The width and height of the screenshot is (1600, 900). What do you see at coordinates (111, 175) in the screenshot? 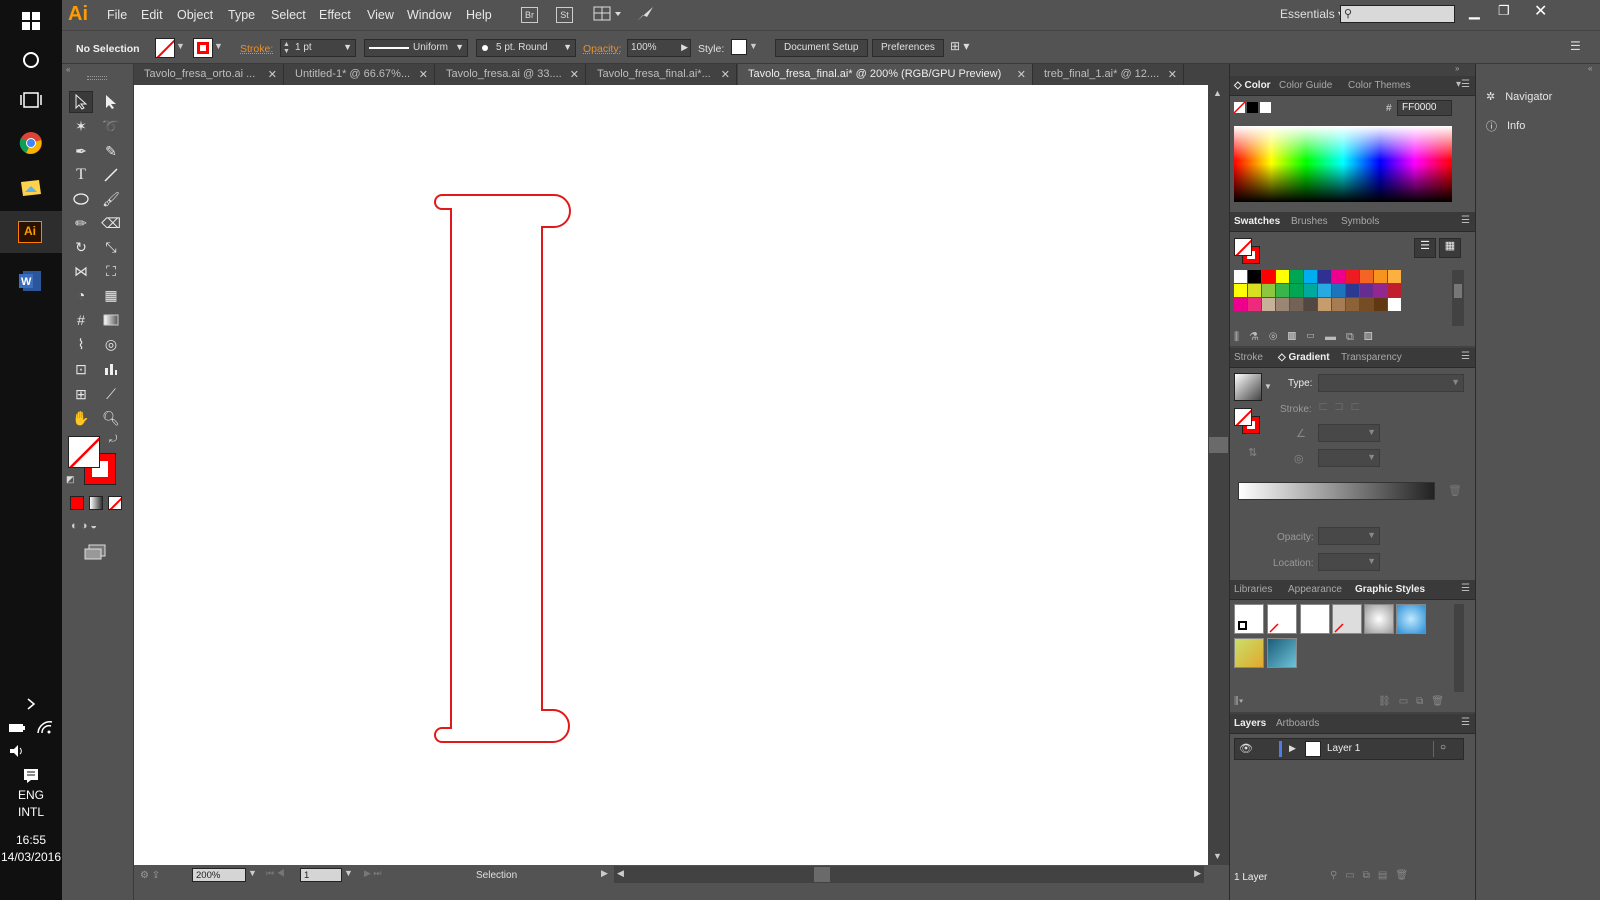
I see `line-segment-tool-icon` at bounding box center [111, 175].